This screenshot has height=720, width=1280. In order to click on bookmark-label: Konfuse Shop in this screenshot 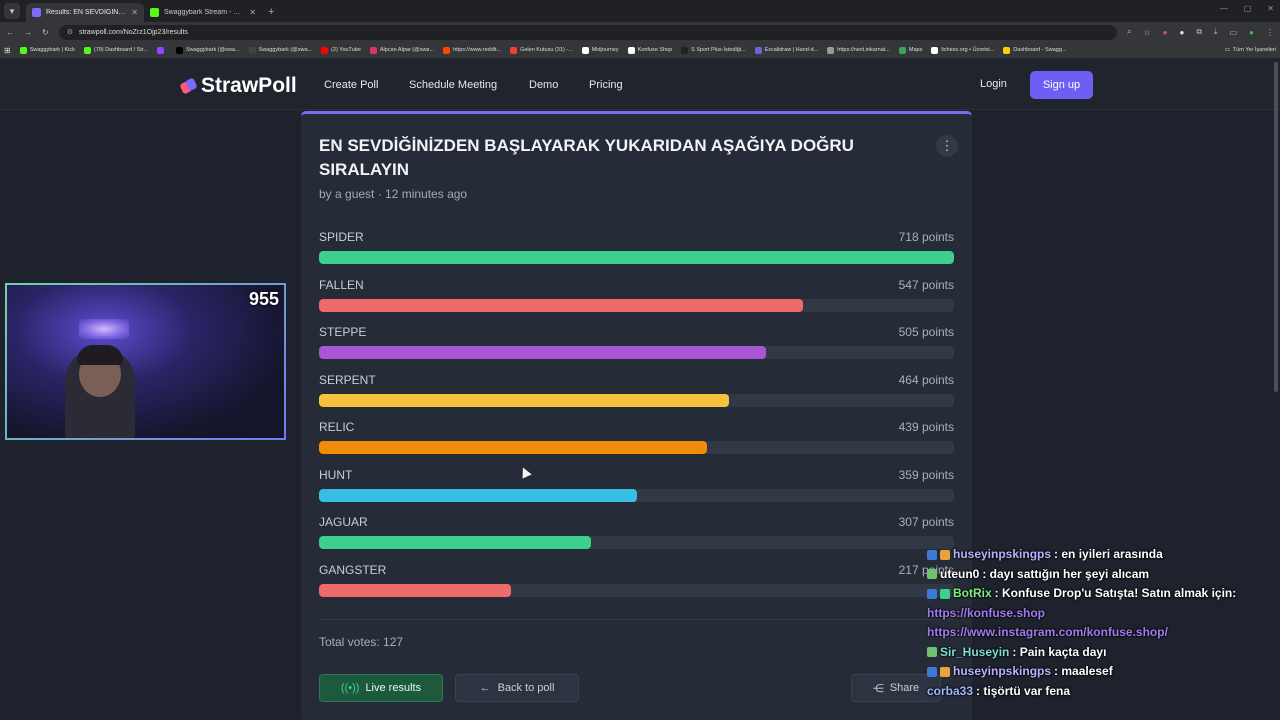, I will do `click(655, 50)`.